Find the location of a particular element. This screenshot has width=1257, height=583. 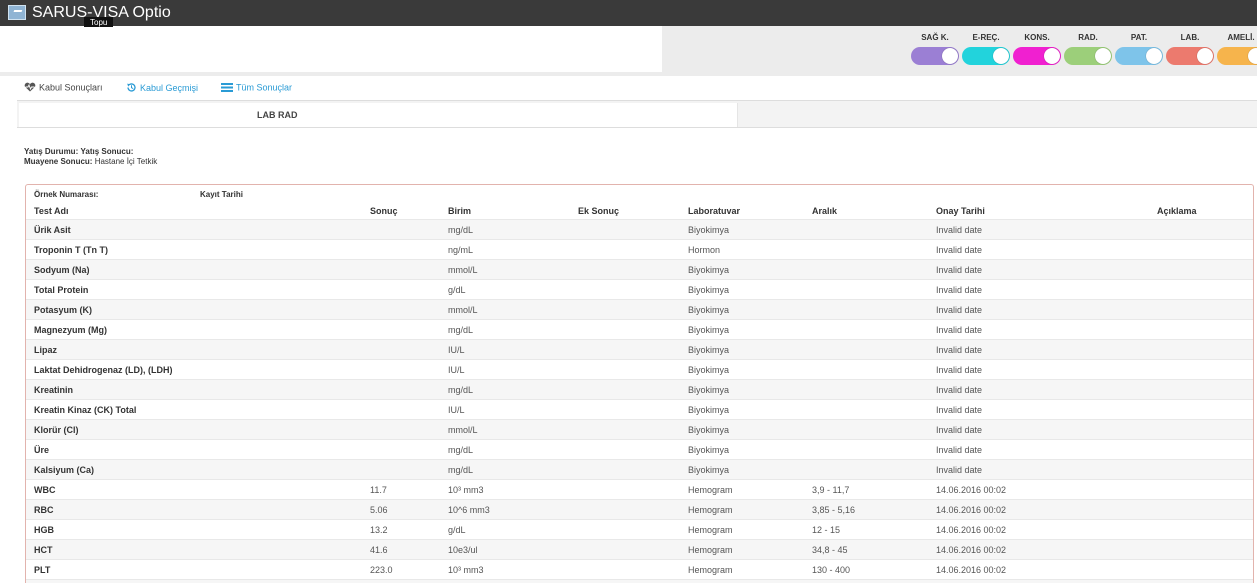

examination-result-line: Muayene Sonucu: Hastane İçi Tetkik is located at coordinates (90, 162).